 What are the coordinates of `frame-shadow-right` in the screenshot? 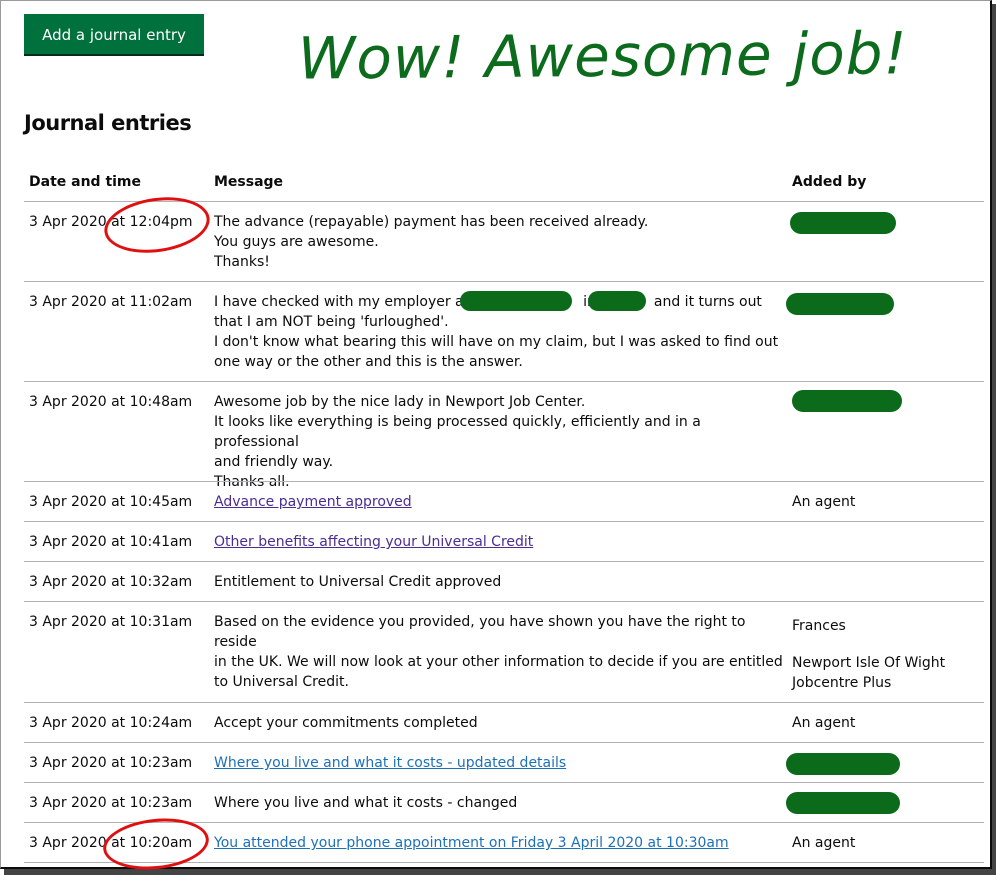 It's located at (994, 439).